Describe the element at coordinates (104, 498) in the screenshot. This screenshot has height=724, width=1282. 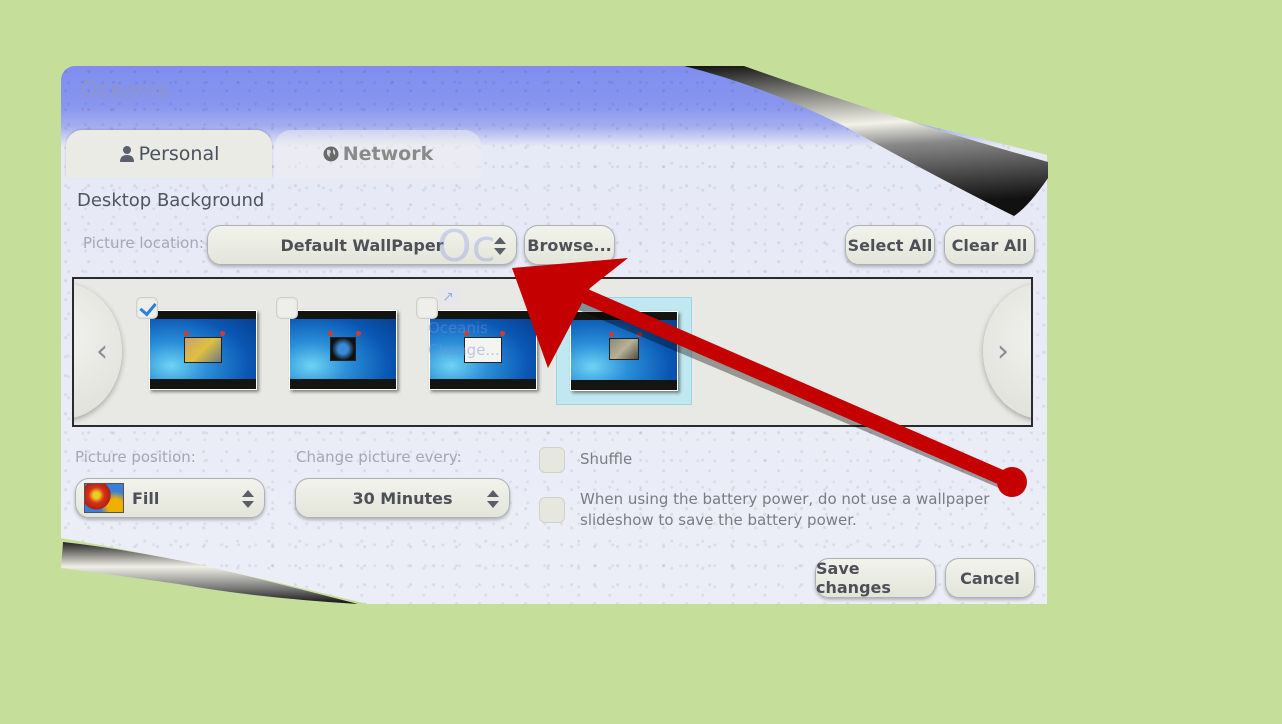
I see `fill-thumbnail-icon` at that location.